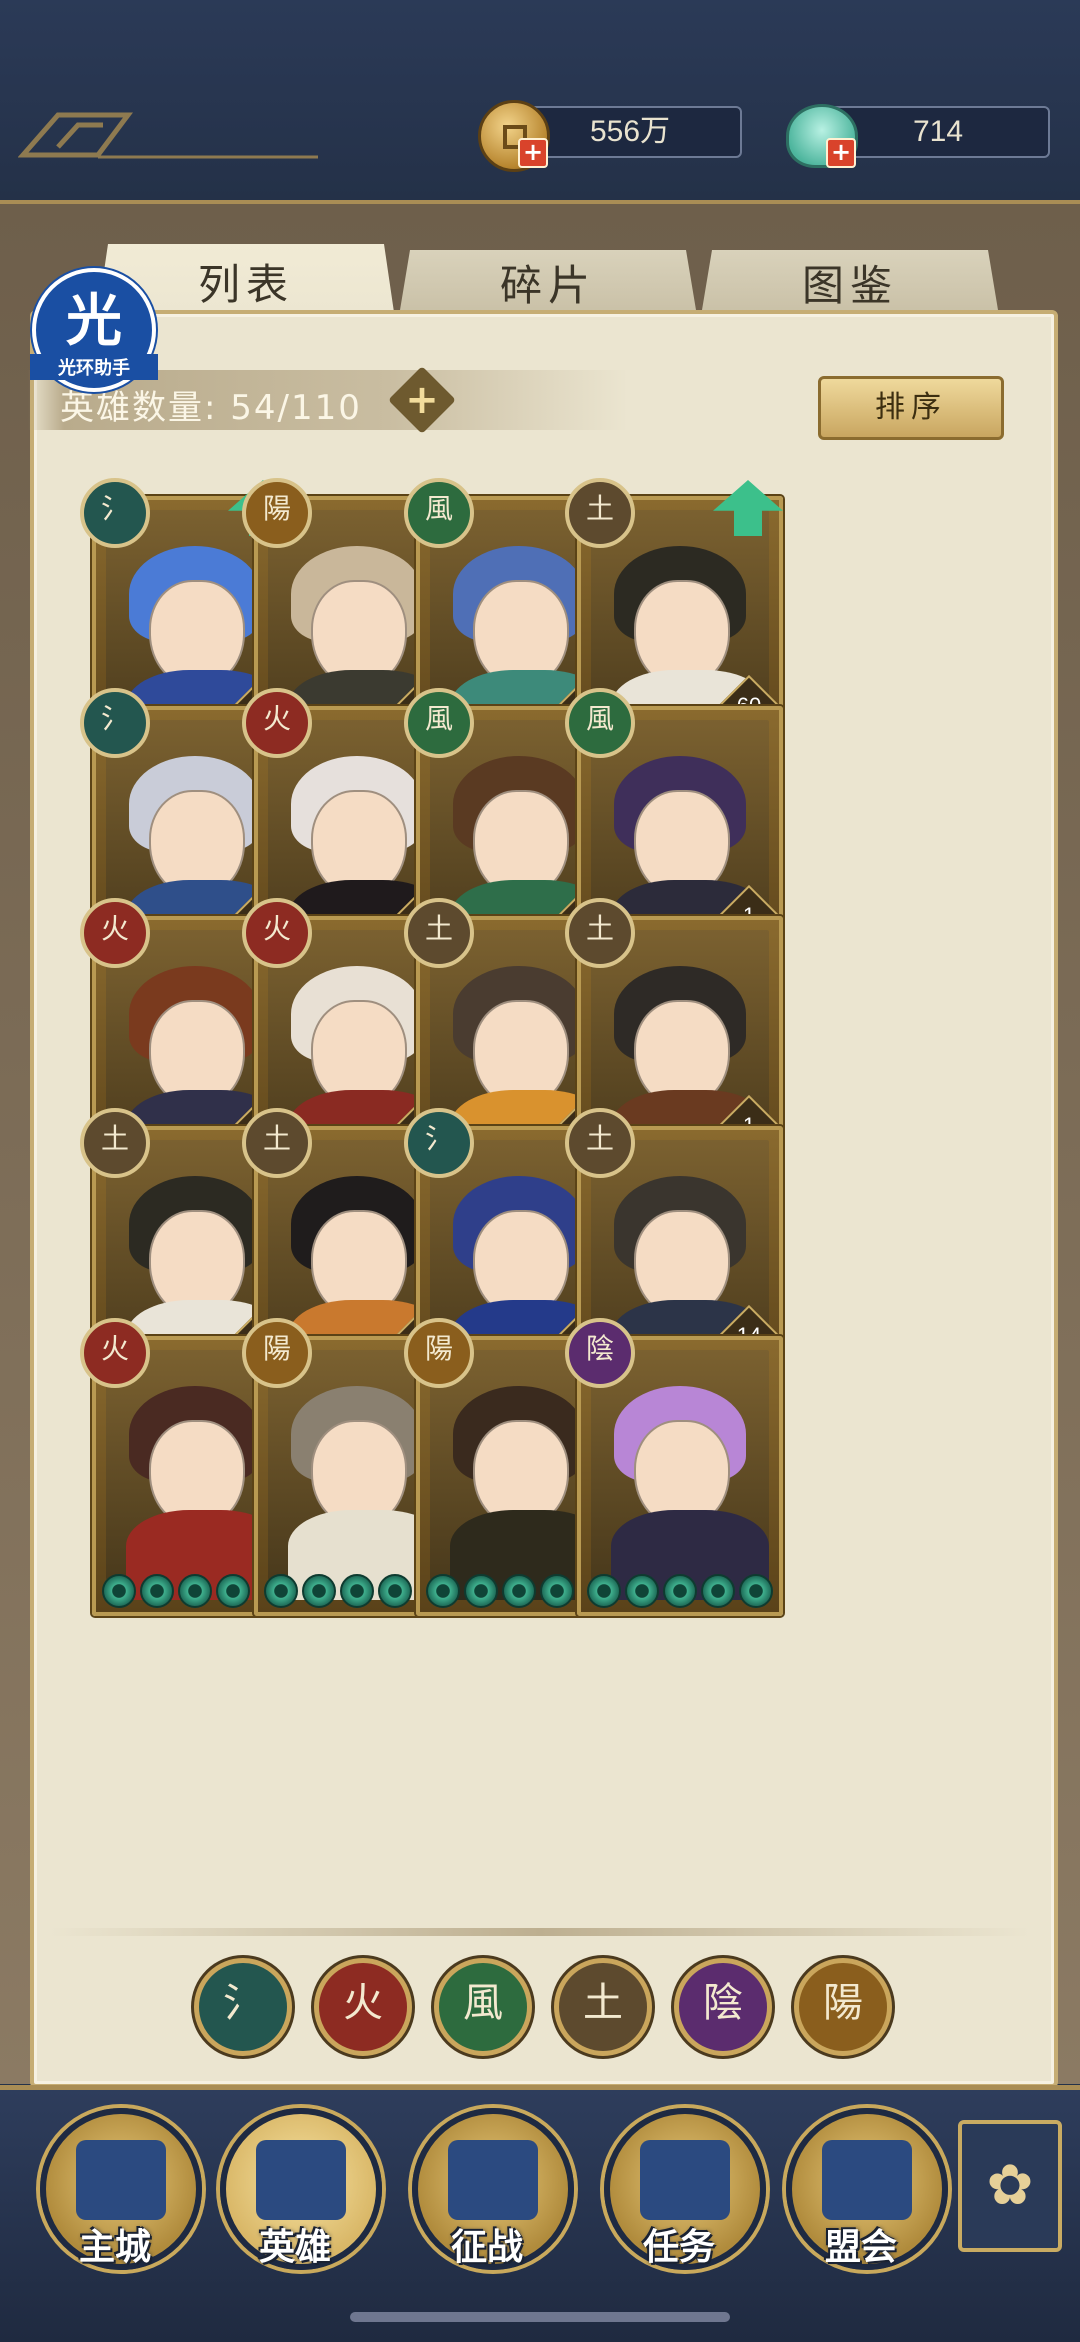 This screenshot has width=1080, height=2342. I want to click on top-bar: + 556万 + 714, so click(540, 102).